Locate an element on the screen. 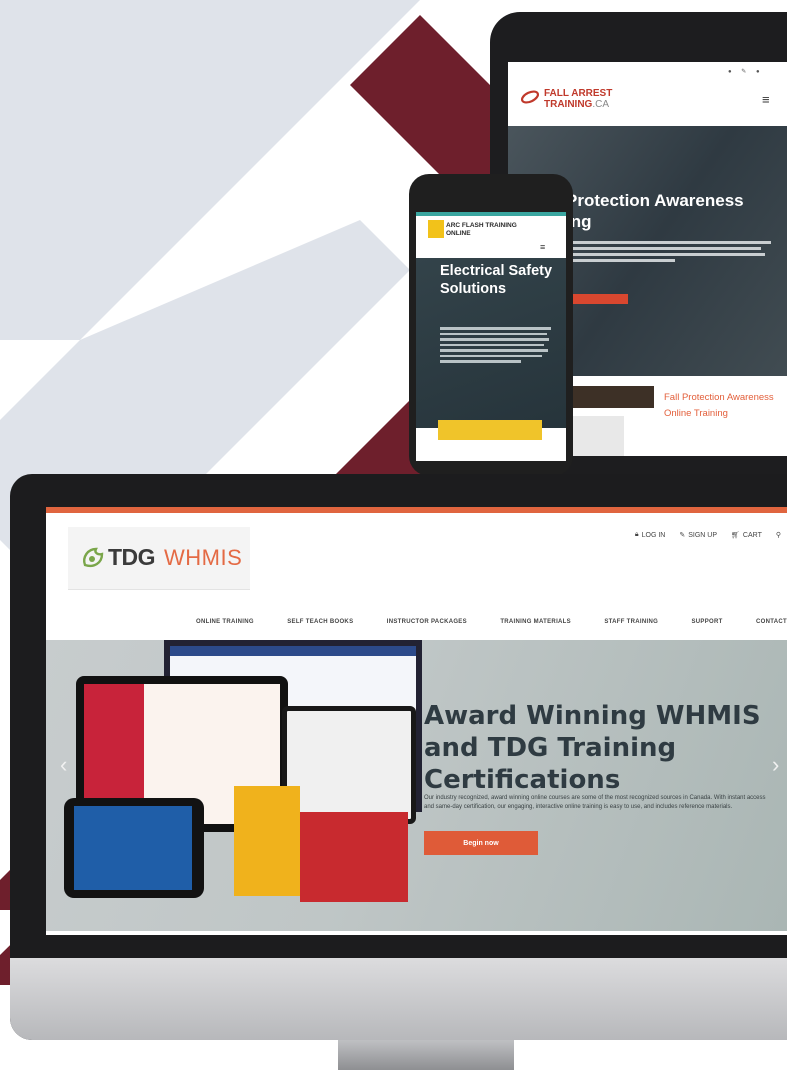 This screenshot has width=787, height=1070. tablet-hero-title-line1: Protection Awareness is located at coordinates (655, 200).